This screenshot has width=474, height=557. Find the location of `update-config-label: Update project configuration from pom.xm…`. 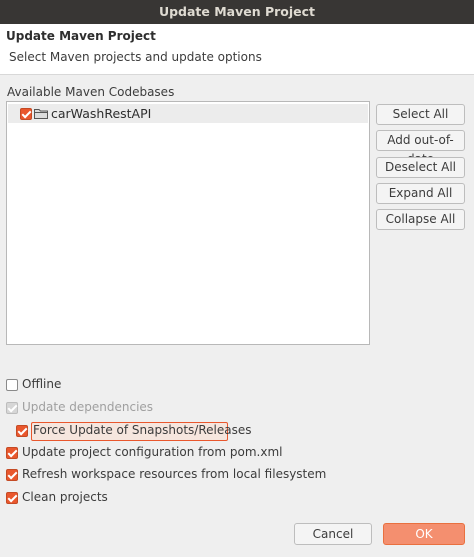

update-config-label: Update project configuration from pom.xm… is located at coordinates (152, 452).